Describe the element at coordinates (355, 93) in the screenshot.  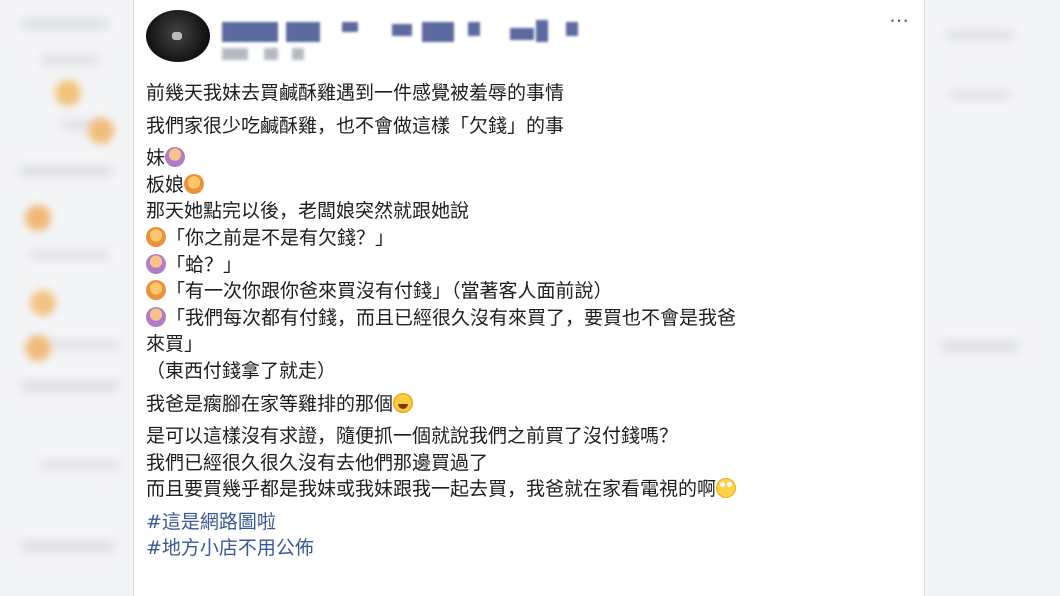
I see `post-text-line: 前幾天我妹去買鹹酥雞遇到一件感覺被羞辱的事情` at that location.